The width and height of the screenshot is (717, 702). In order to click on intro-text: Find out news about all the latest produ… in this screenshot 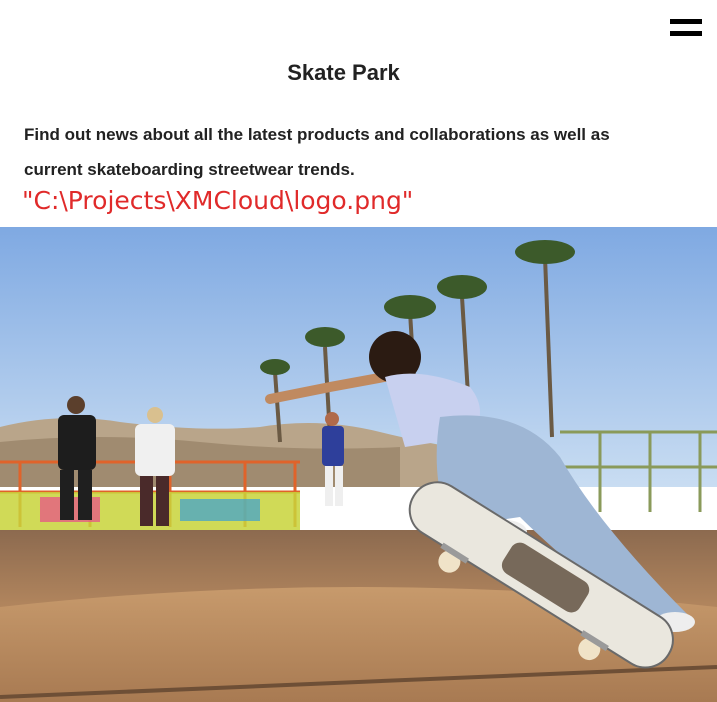, I will do `click(354, 152)`.